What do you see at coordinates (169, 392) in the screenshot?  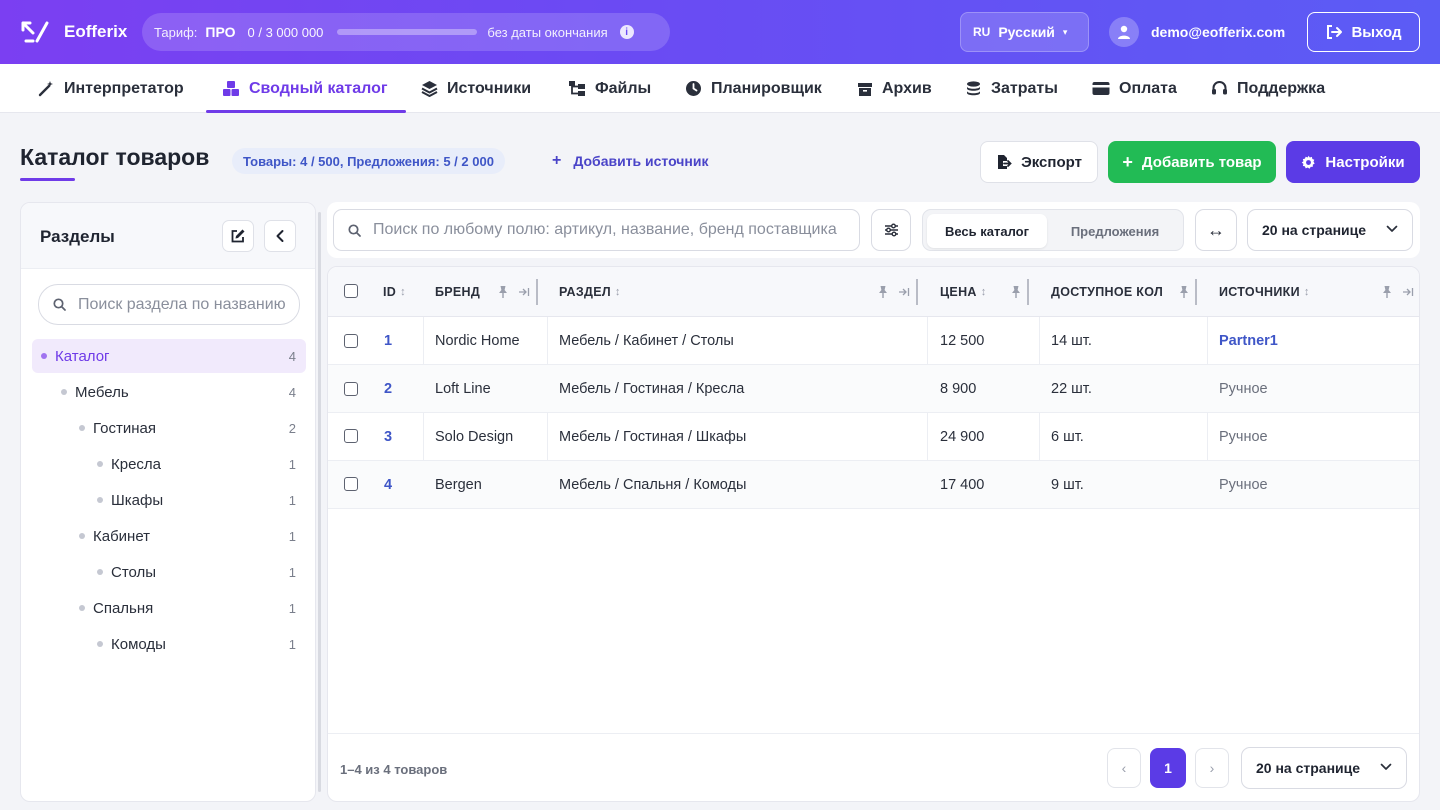 I see `tree-item-furniture: Мебель 4` at bounding box center [169, 392].